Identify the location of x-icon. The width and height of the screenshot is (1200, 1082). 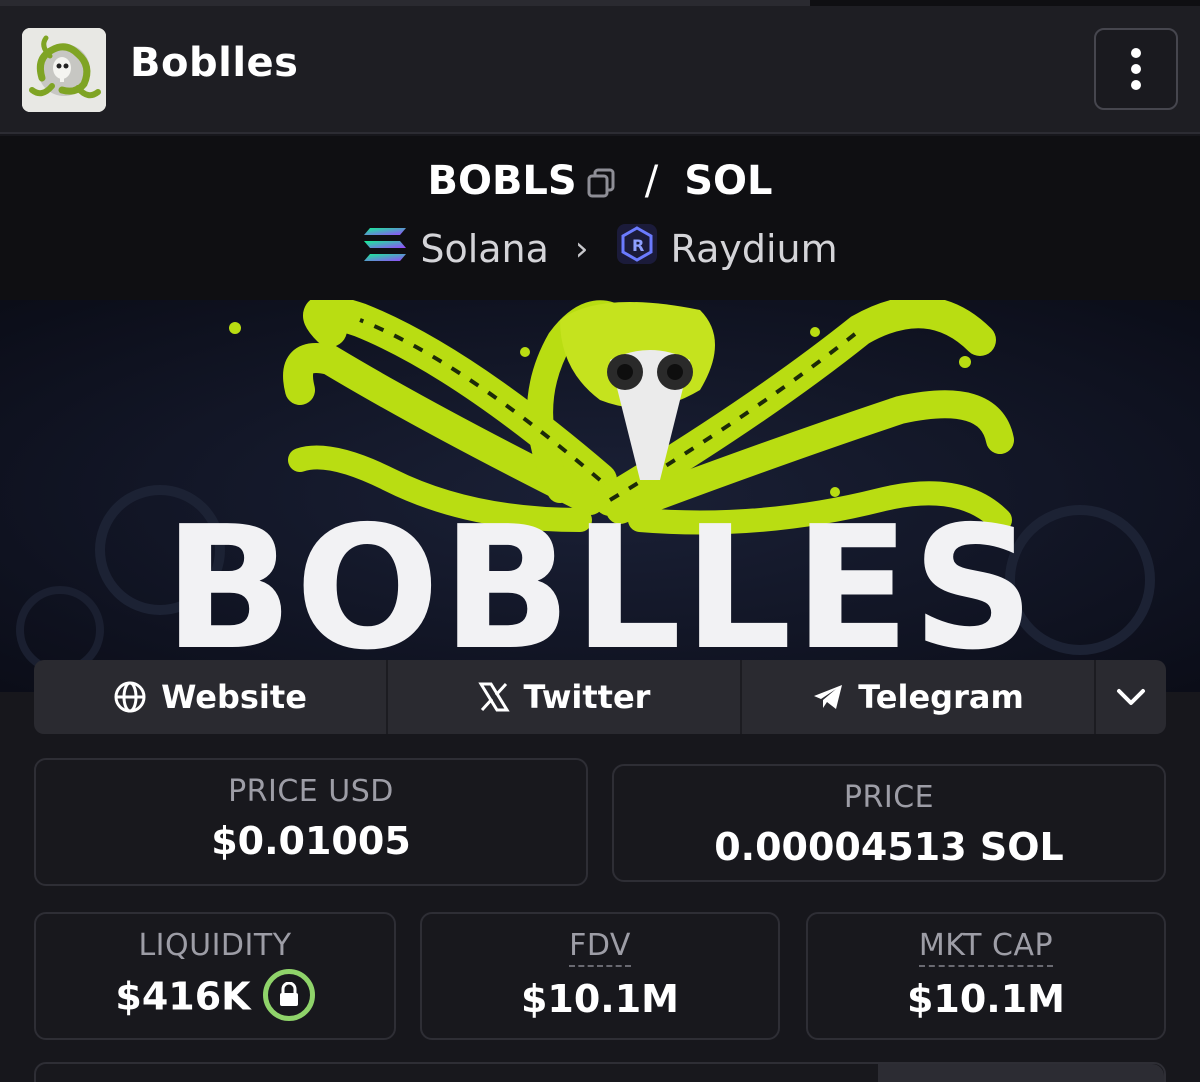
(493, 697).